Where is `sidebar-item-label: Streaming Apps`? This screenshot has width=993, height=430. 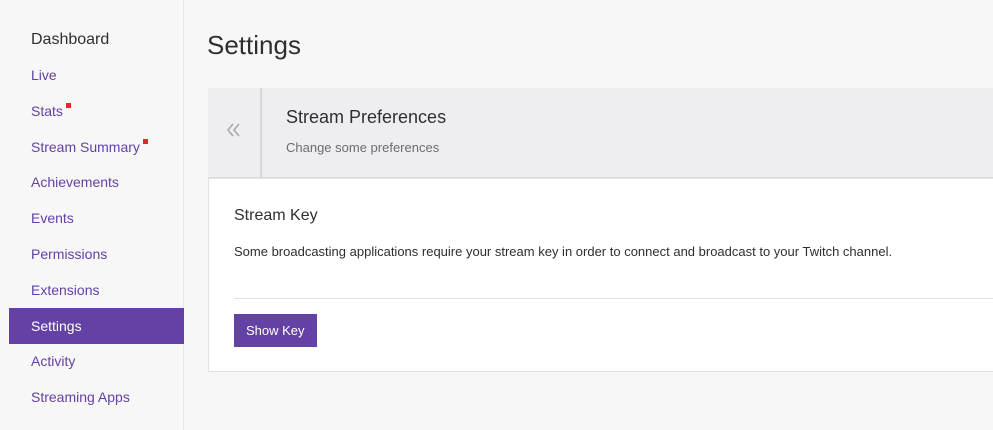 sidebar-item-label: Streaming Apps is located at coordinates (80, 397).